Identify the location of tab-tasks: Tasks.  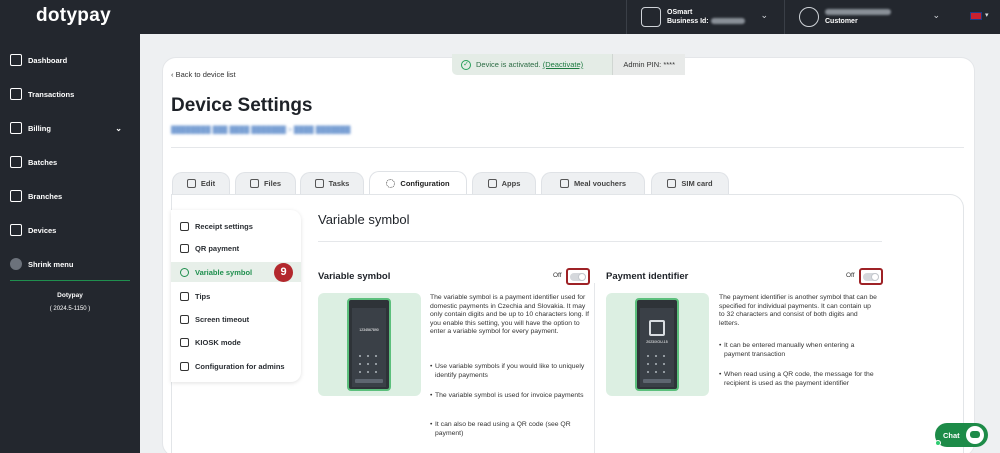
(332, 183).